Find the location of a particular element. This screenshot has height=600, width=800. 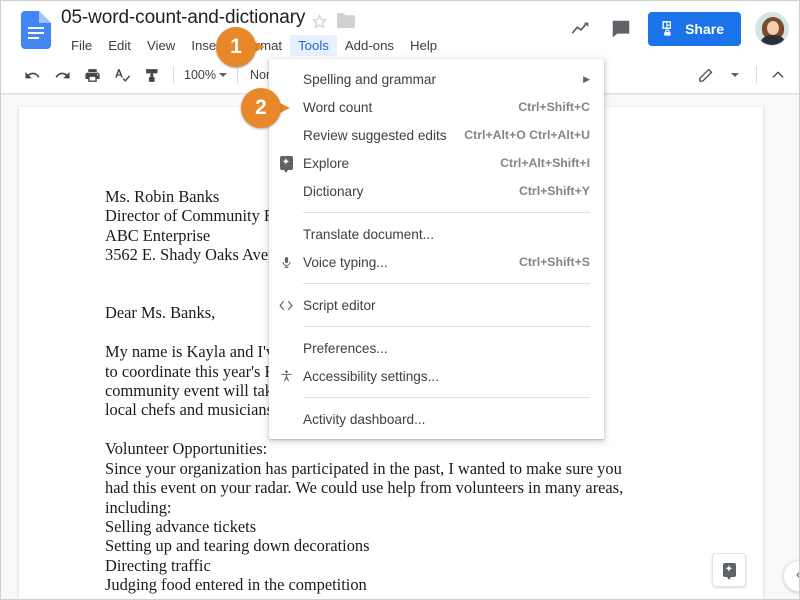

menu-item-shortcut: Ctrl+Shift+C is located at coordinates (554, 107).